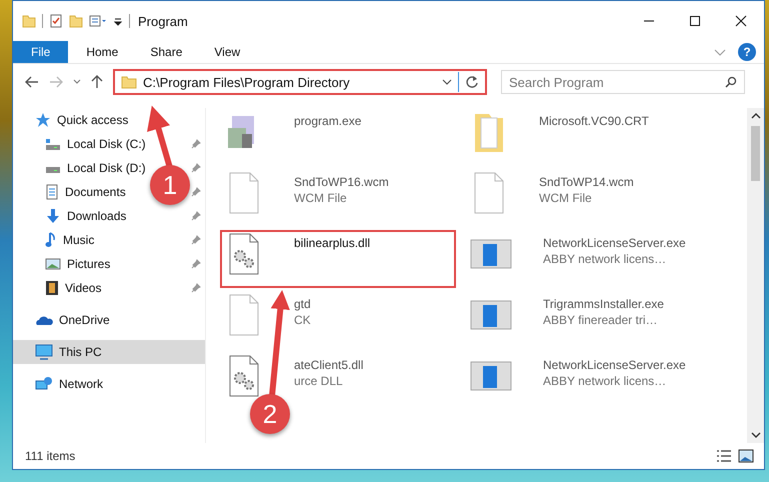 The width and height of the screenshot is (769, 482). What do you see at coordinates (109, 384) in the screenshot?
I see `sidebar-item: Network` at bounding box center [109, 384].